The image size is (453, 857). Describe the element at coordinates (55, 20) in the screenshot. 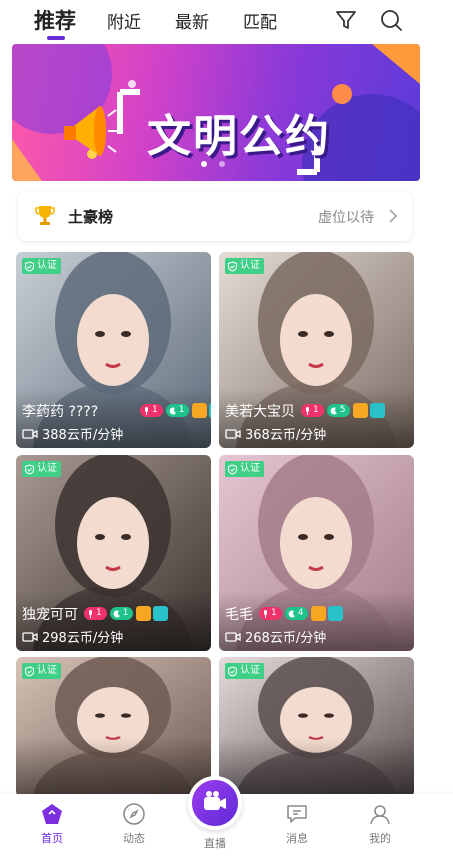

I see `tab-recommend: 推荐` at that location.